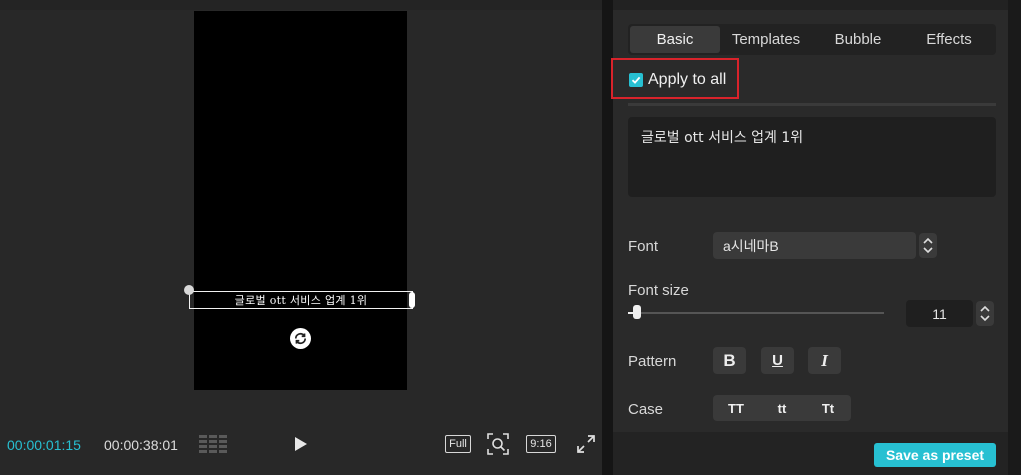 This screenshot has width=1021, height=475. I want to click on bold-icon: B, so click(729, 360).